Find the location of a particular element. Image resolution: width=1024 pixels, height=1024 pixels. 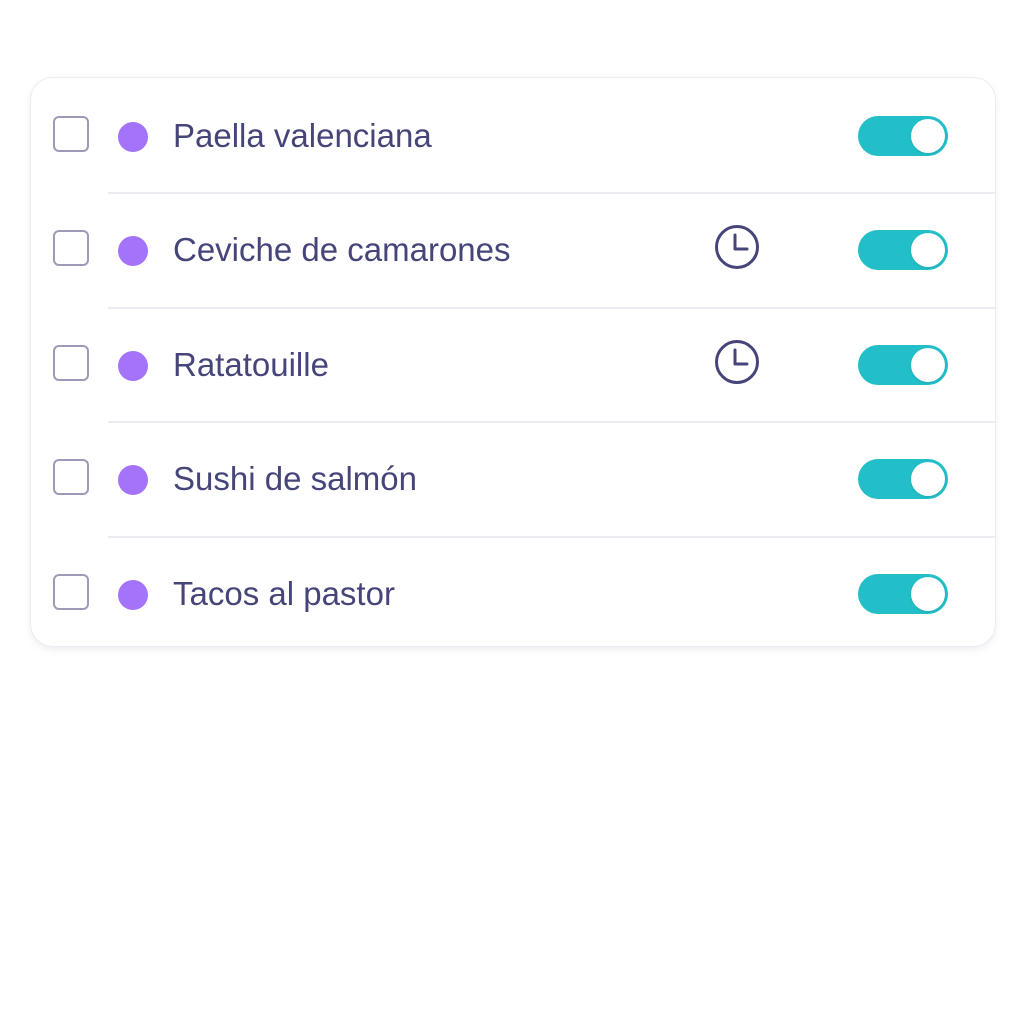

item-label: Ratatouille is located at coordinates (251, 364).